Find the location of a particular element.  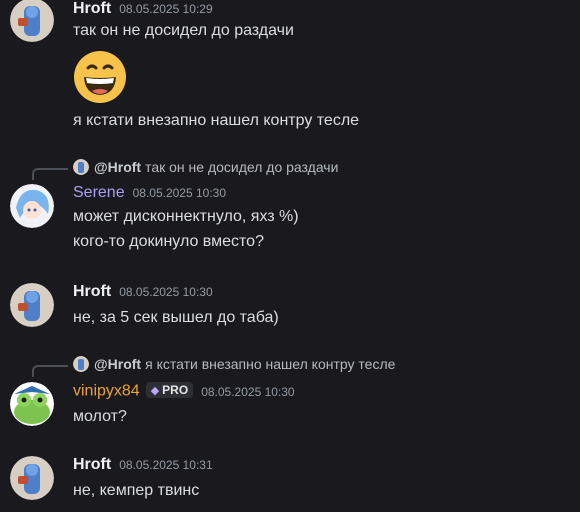

avatar-serene is located at coordinates (32, 206).